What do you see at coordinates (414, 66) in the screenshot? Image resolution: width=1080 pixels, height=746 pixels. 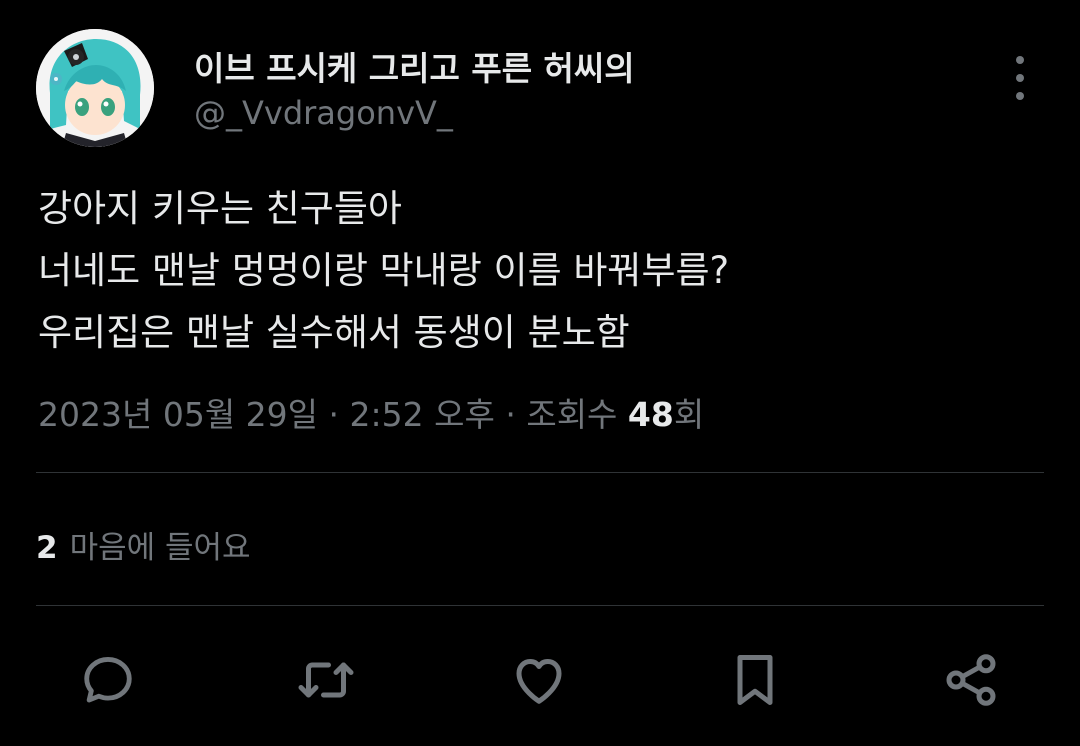 I see `display-name: 이브 프시케 그리고 푸른 허씨의` at bounding box center [414, 66].